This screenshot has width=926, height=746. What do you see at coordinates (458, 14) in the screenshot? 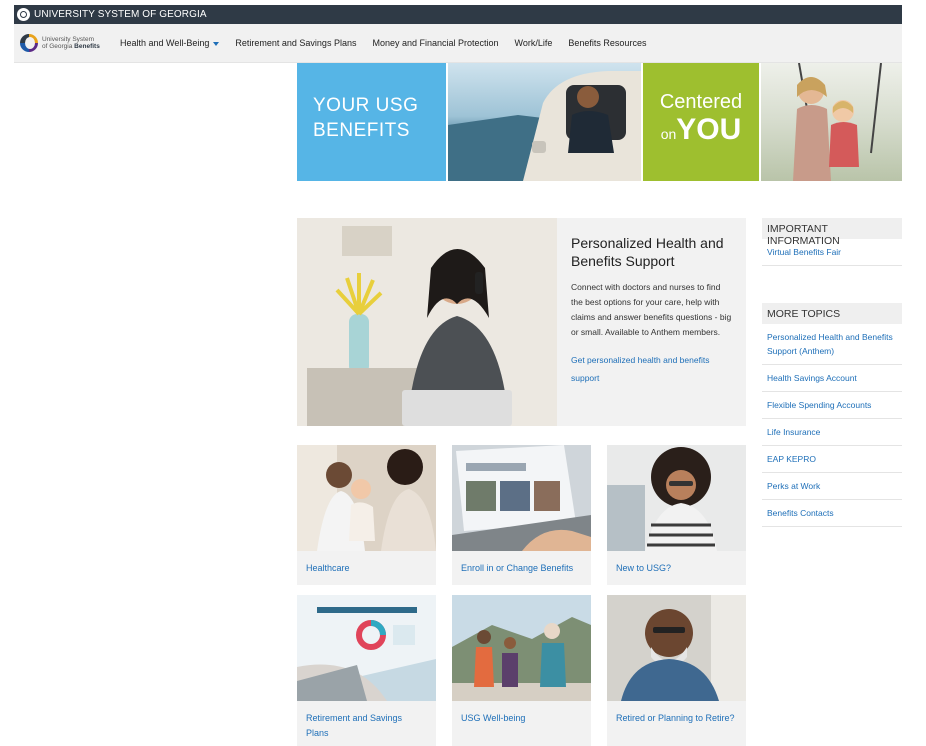
I see `top-bar: UNIVERSITY SYSTEM OF GEORGIA` at bounding box center [458, 14].